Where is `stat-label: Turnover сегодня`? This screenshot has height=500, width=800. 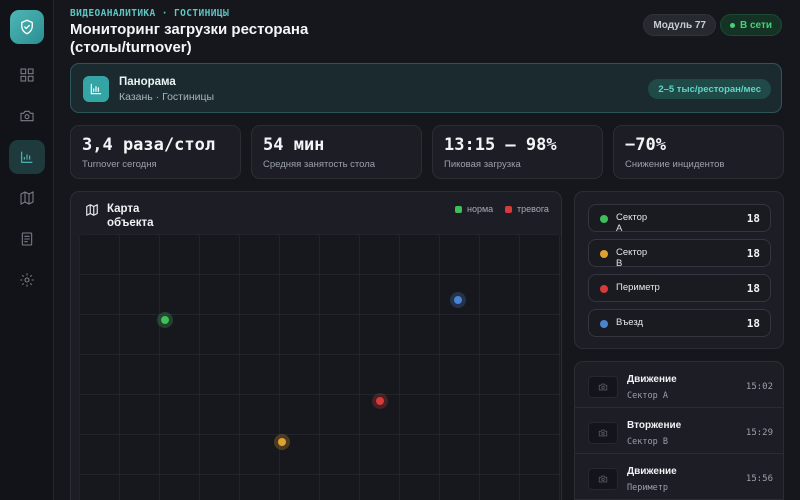 stat-label: Turnover сегодня is located at coordinates (119, 164).